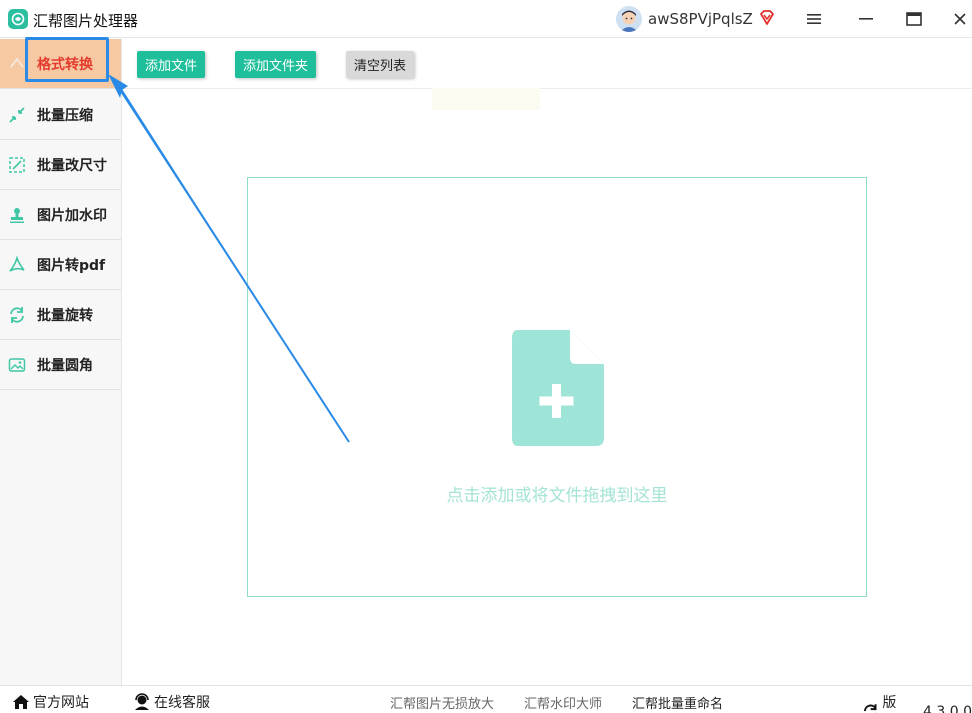  What do you see at coordinates (67, 59) in the screenshot?
I see `highlight-box` at bounding box center [67, 59].